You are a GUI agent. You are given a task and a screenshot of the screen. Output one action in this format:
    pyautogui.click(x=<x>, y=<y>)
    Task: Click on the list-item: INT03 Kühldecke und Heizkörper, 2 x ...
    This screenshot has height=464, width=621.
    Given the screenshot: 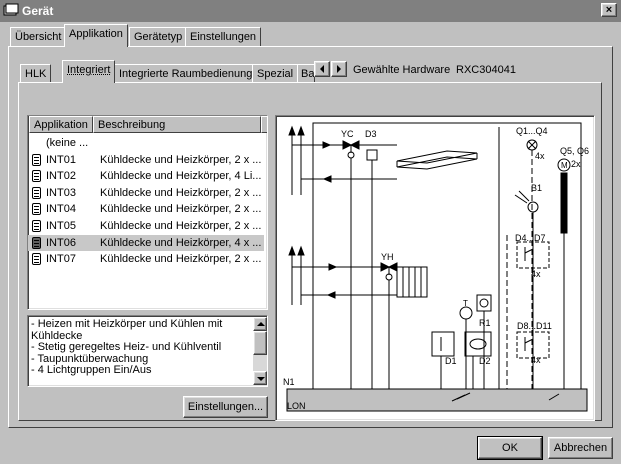 What is the action you would take?
    pyautogui.click(x=146, y=193)
    